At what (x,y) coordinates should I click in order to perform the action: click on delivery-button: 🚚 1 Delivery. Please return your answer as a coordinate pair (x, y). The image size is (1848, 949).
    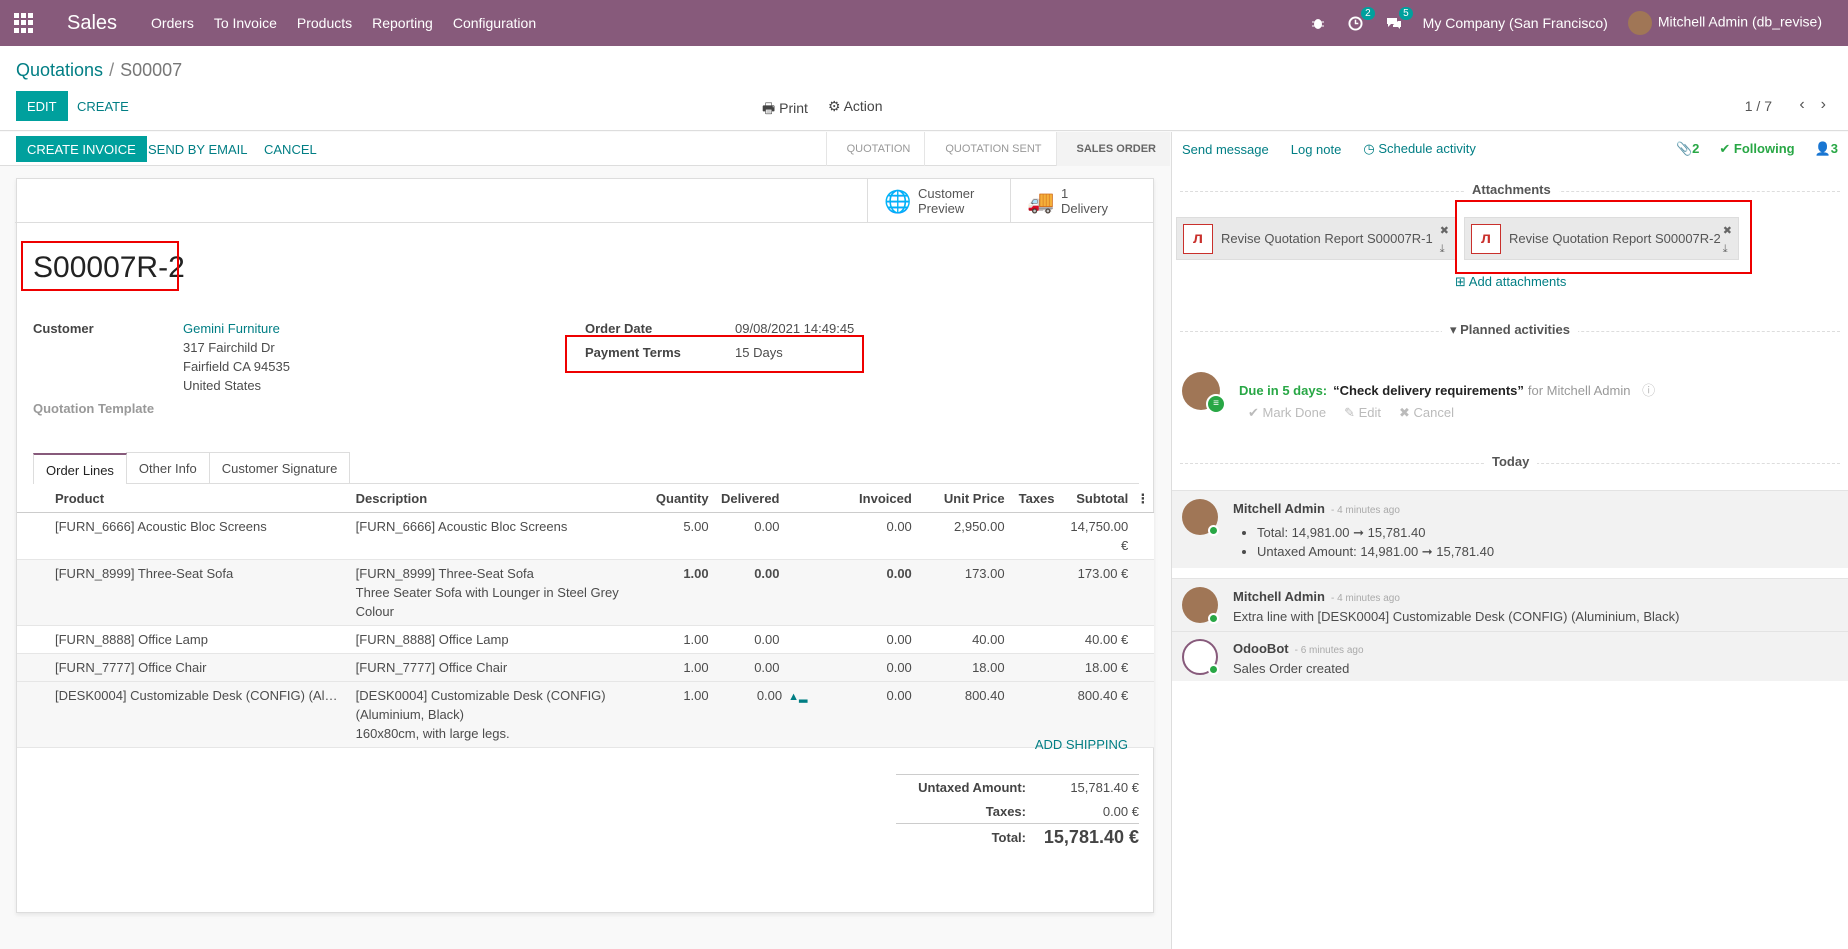
    Looking at the image, I should click on (1081, 201).